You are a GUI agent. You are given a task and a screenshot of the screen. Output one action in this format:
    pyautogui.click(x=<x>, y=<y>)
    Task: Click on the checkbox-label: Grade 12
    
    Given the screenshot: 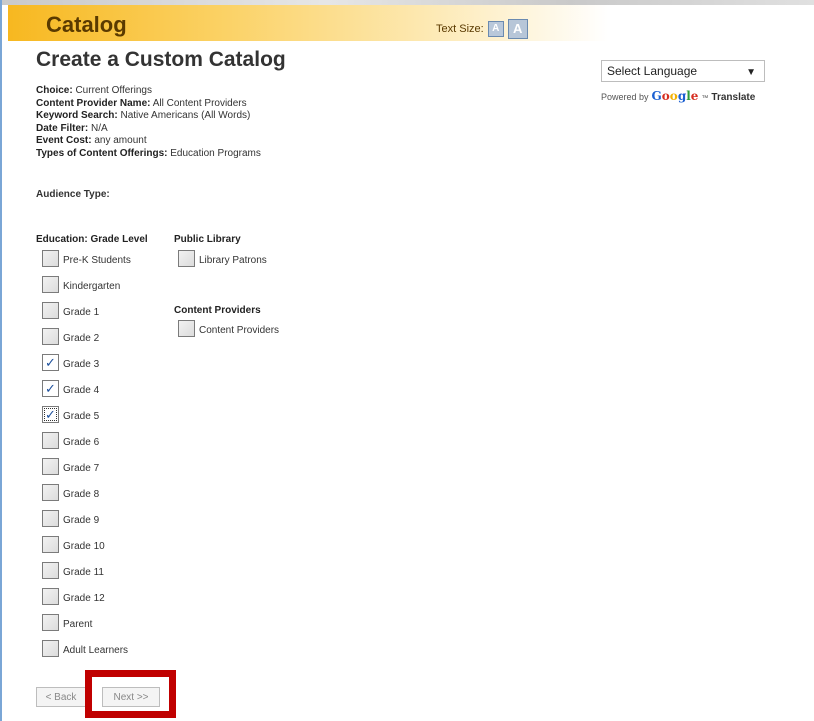 What is the action you would take?
    pyautogui.click(x=84, y=598)
    